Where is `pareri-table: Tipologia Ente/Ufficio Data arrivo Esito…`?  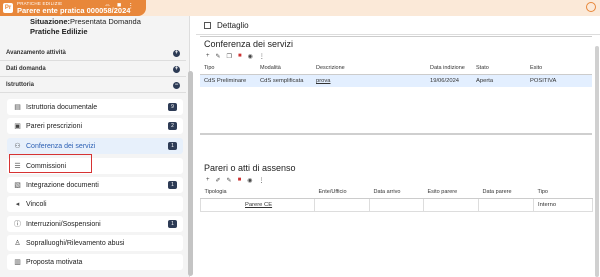
pareri-table: Tipologia Ente/Ufficio Data arrivo Esito… is located at coordinates (396, 199).